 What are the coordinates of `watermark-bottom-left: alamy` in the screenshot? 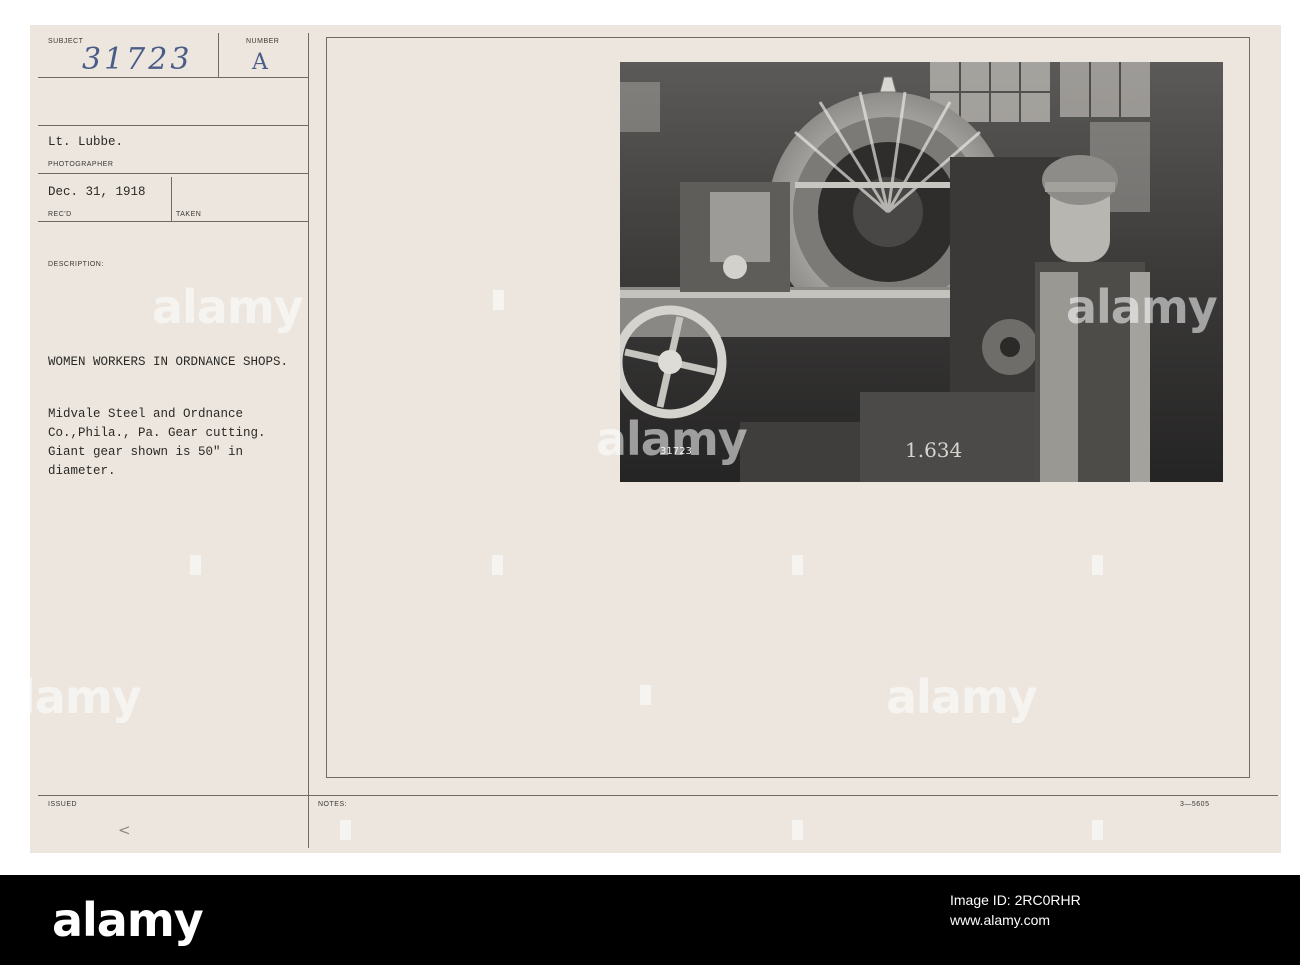 It's located at (71, 697).